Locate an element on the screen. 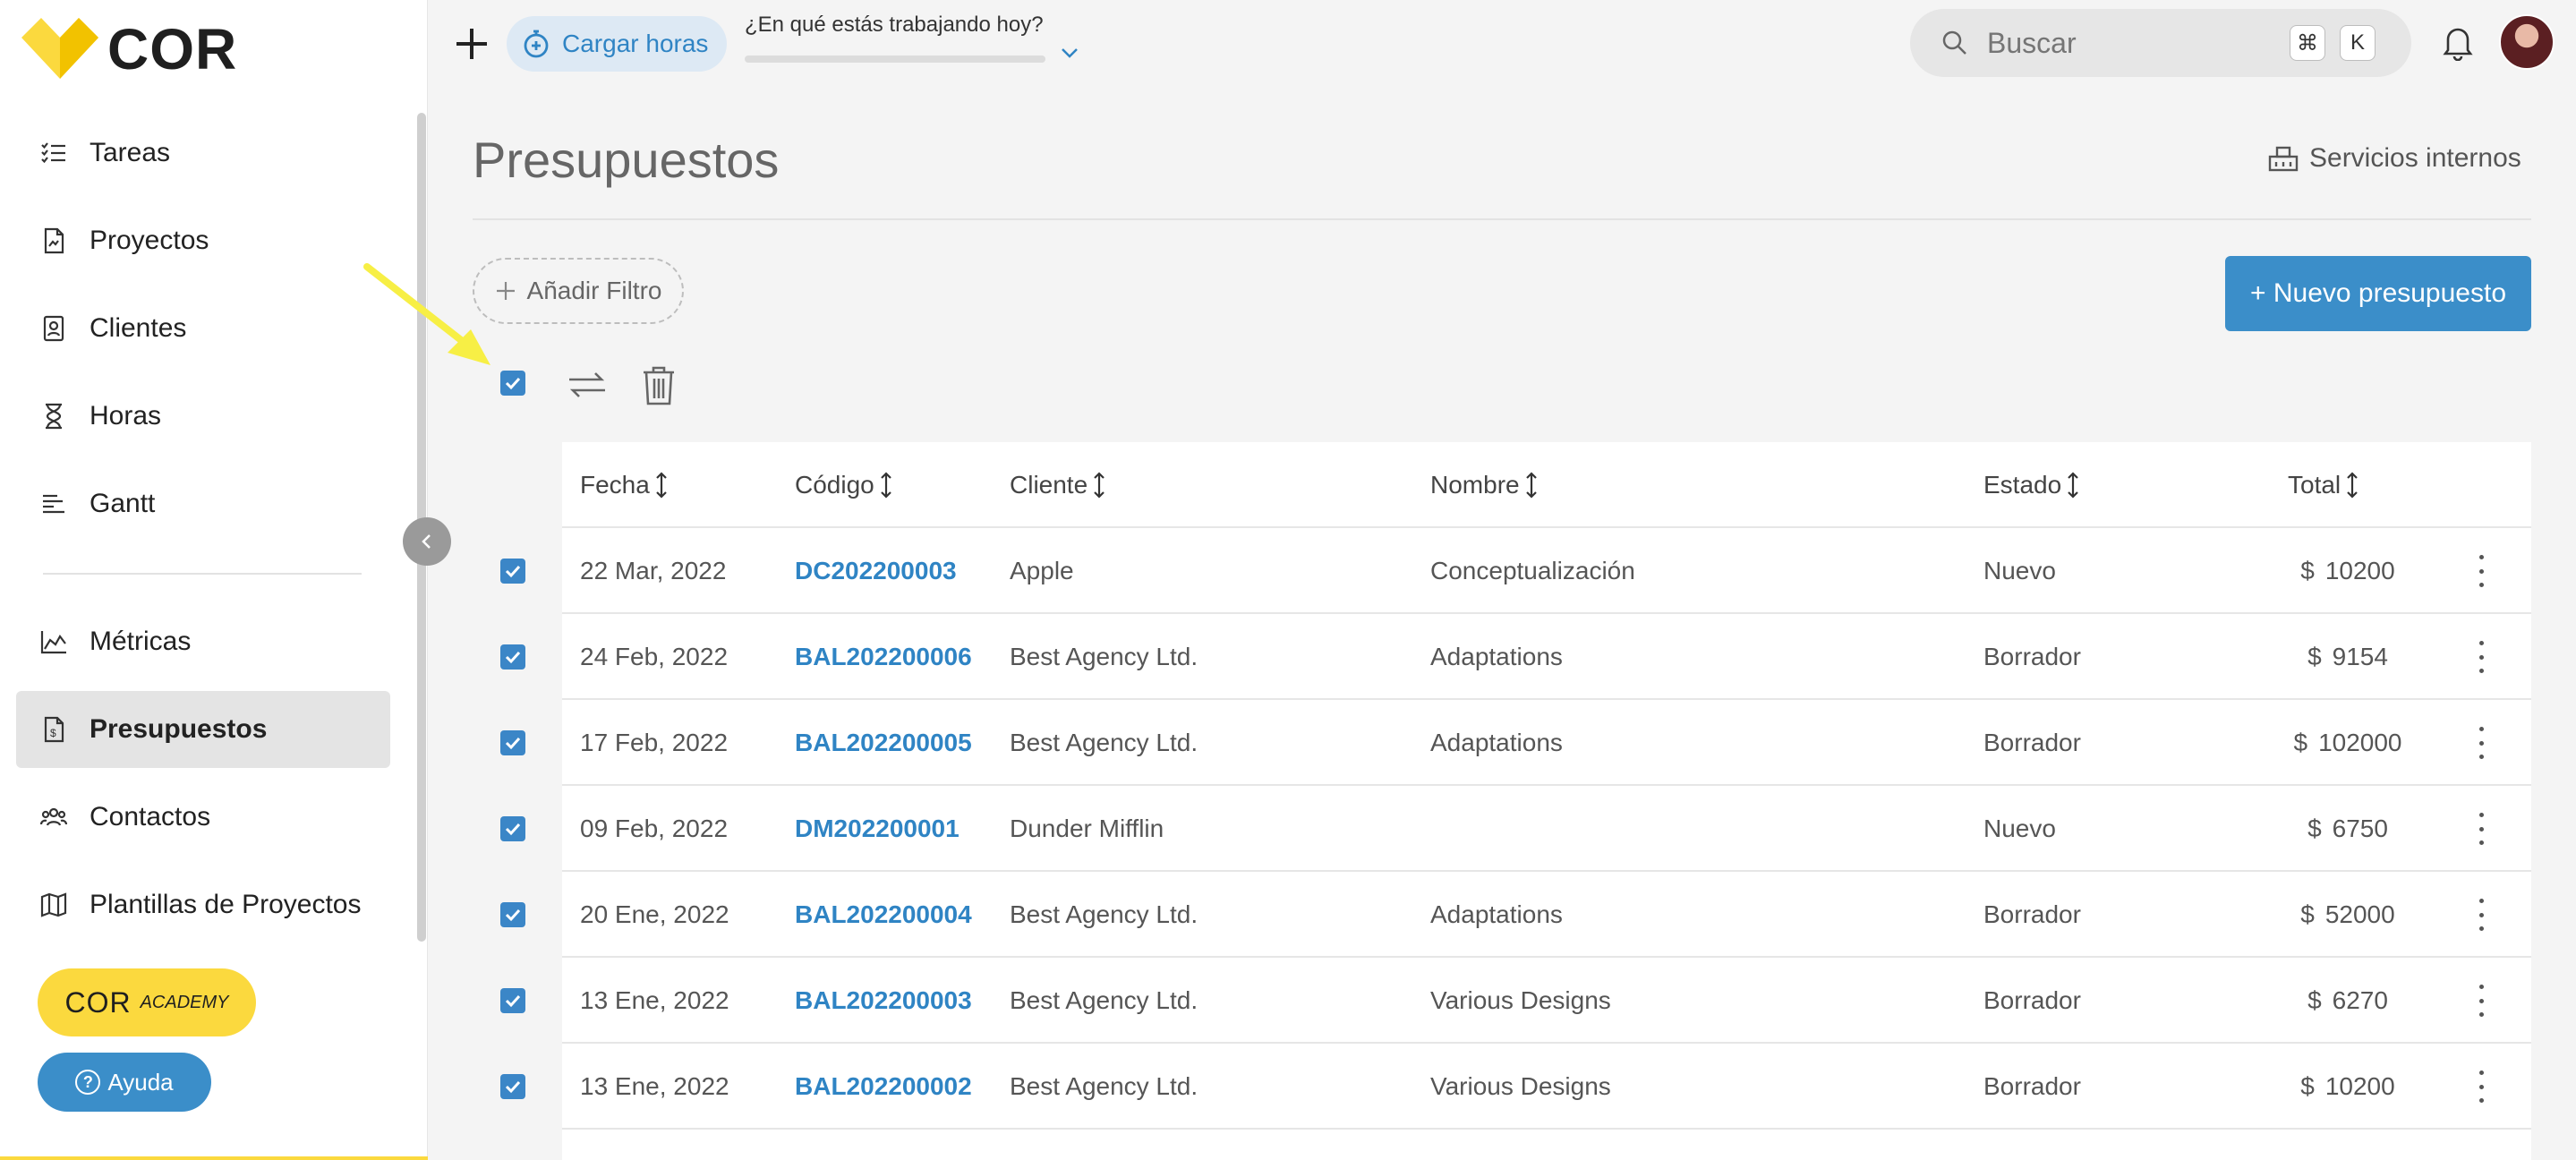 Image resolution: width=2576 pixels, height=1160 pixels. column-header-fecha: Fecha is located at coordinates (624, 485).